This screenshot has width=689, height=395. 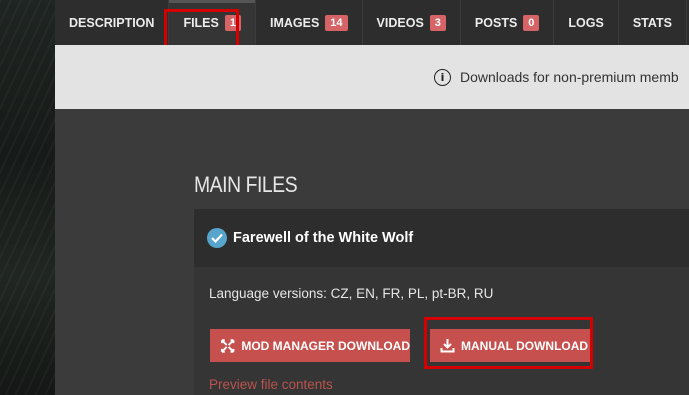 I want to click on tab-description-label: DESCRIPTION, so click(x=112, y=22).